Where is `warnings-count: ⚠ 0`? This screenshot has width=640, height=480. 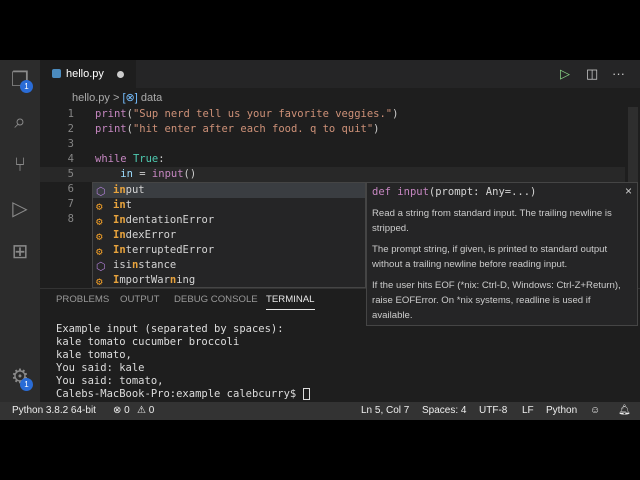
warnings-count: ⚠ 0 is located at coordinates (145, 411).